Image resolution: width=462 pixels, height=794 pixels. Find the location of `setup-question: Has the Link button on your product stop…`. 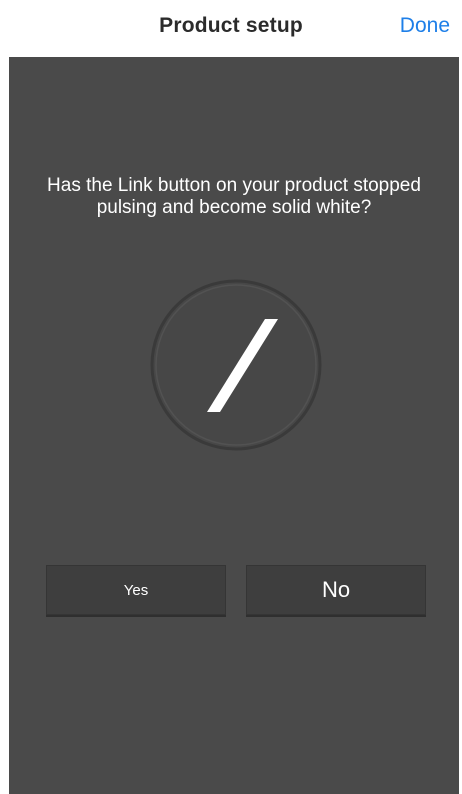

setup-question: Has the Link button on your product stop… is located at coordinates (234, 196).